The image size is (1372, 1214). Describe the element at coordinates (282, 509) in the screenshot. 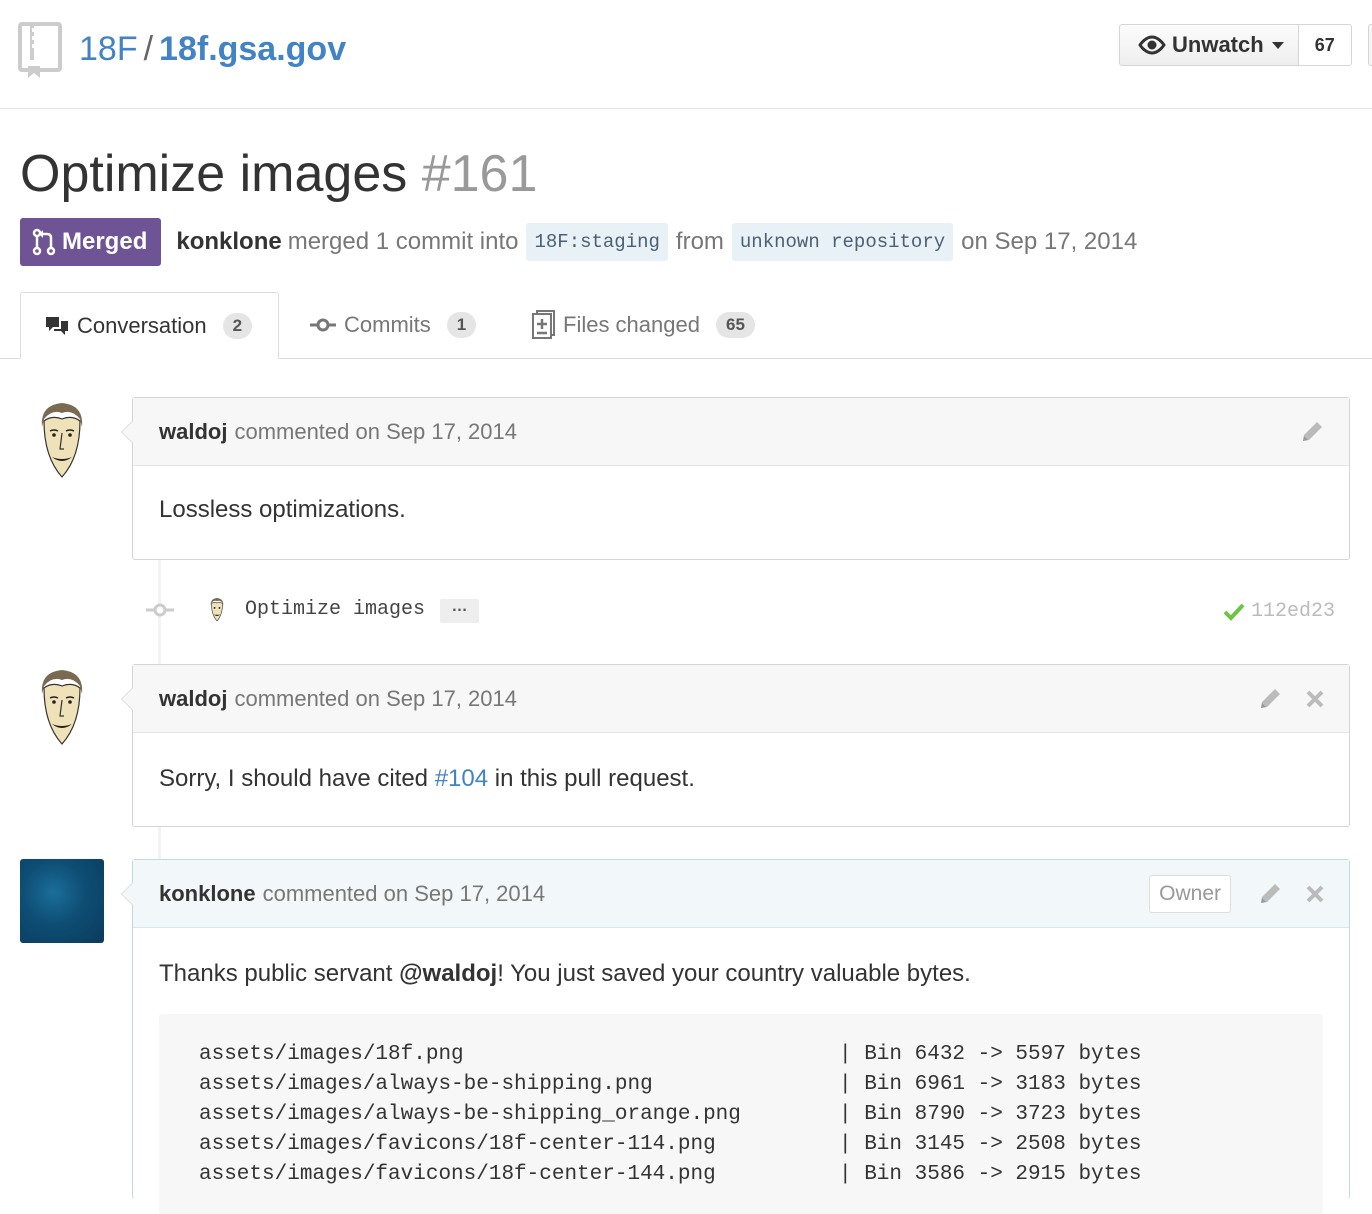

I see `comment-body: Lossless optimizations.` at that location.